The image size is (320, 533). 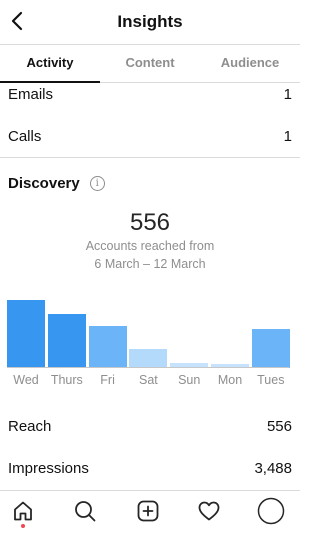 I want to click on nav-profile-button, so click(x=271, y=511).